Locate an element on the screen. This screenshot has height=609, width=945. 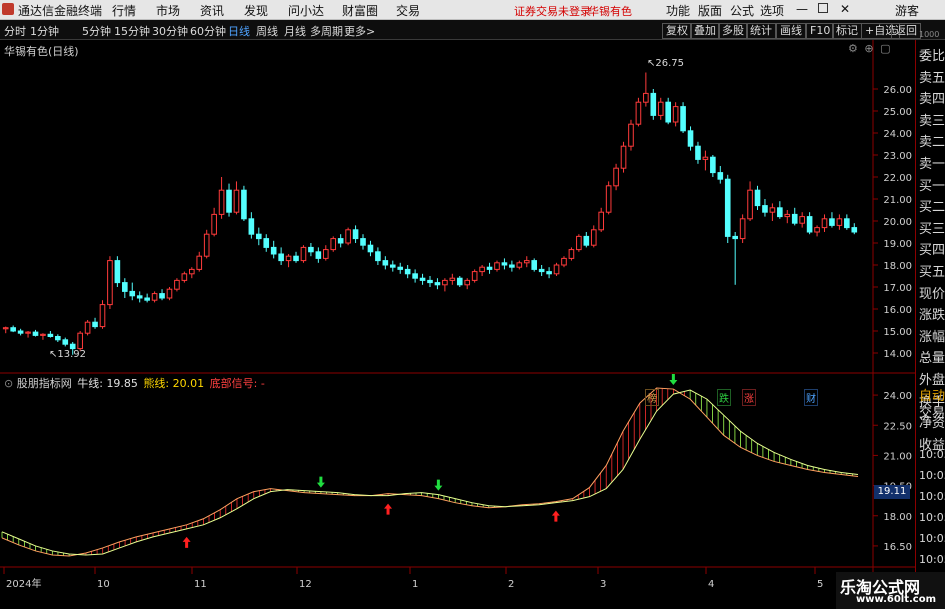
panel-label: 买五 is located at coordinates (932, 272).